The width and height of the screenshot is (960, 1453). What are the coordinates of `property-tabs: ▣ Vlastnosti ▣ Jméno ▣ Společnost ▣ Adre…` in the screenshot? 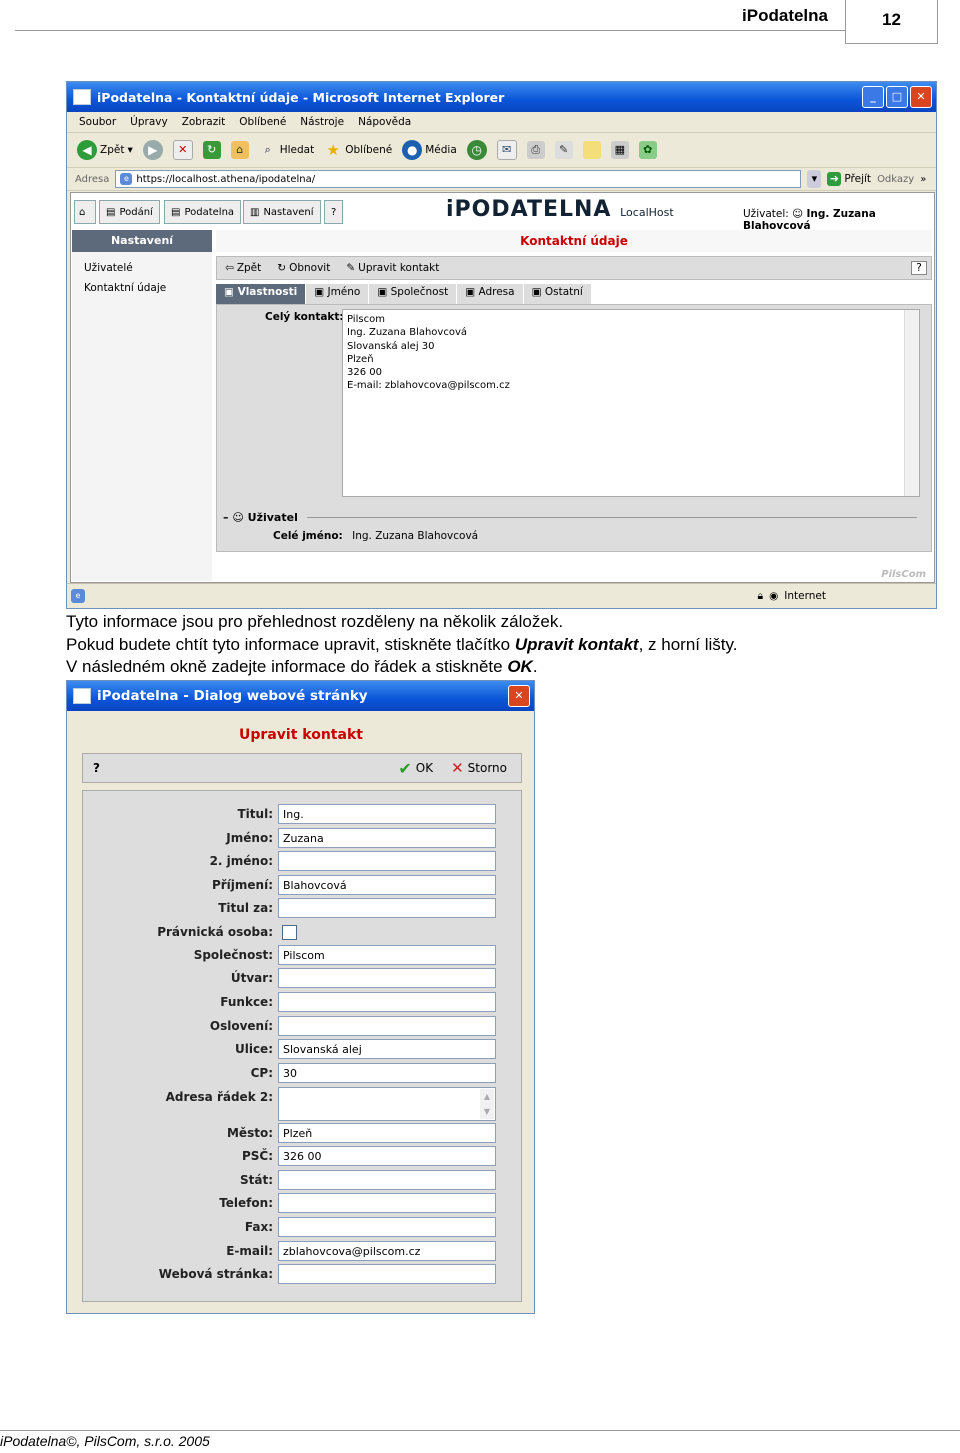 It's located at (574, 294).